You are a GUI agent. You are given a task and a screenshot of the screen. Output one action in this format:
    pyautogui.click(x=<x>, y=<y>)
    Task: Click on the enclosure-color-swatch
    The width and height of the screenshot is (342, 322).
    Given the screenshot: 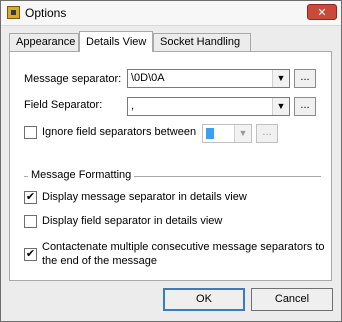 What is the action you would take?
    pyautogui.click(x=210, y=133)
    